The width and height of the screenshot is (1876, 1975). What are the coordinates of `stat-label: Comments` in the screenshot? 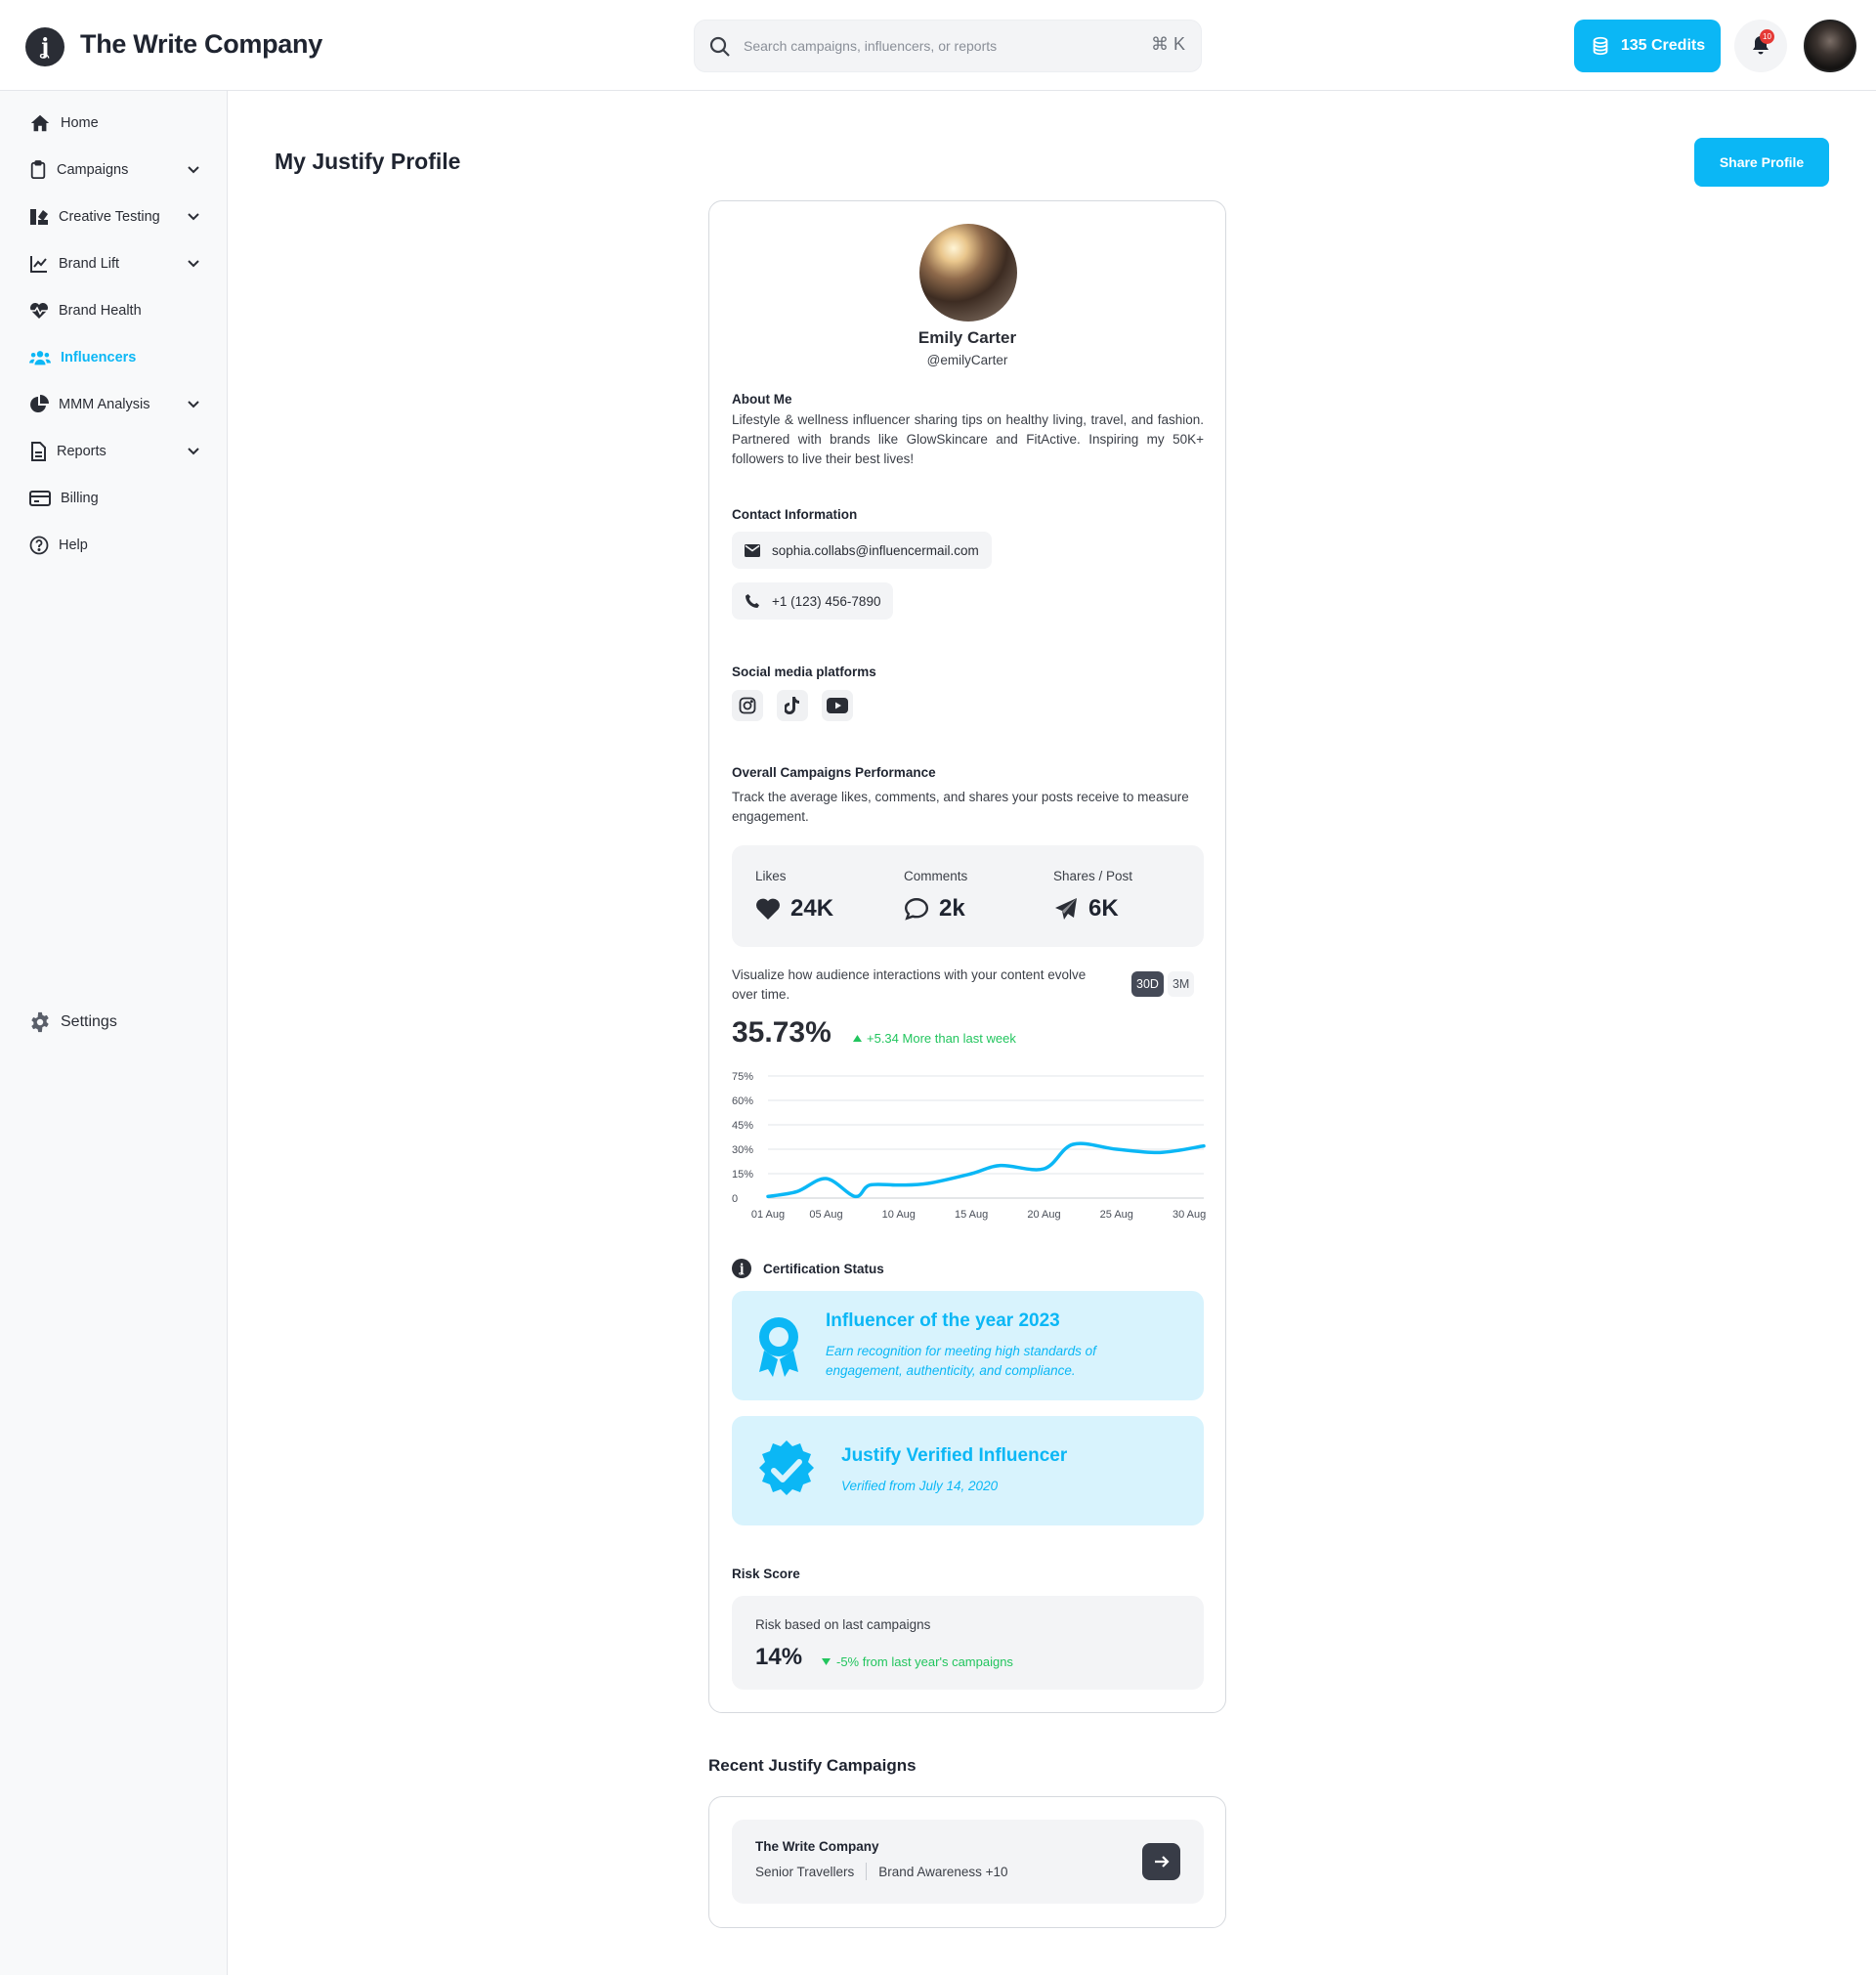 It's located at (936, 876).